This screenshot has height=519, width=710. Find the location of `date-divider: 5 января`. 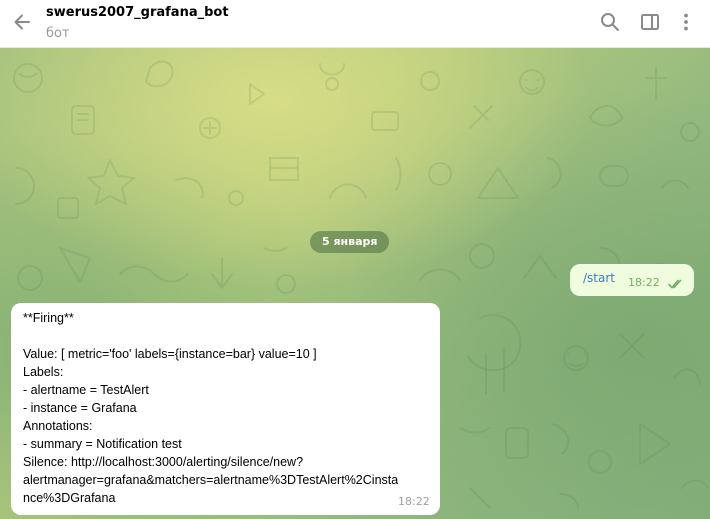

date-divider: 5 января is located at coordinates (350, 242).